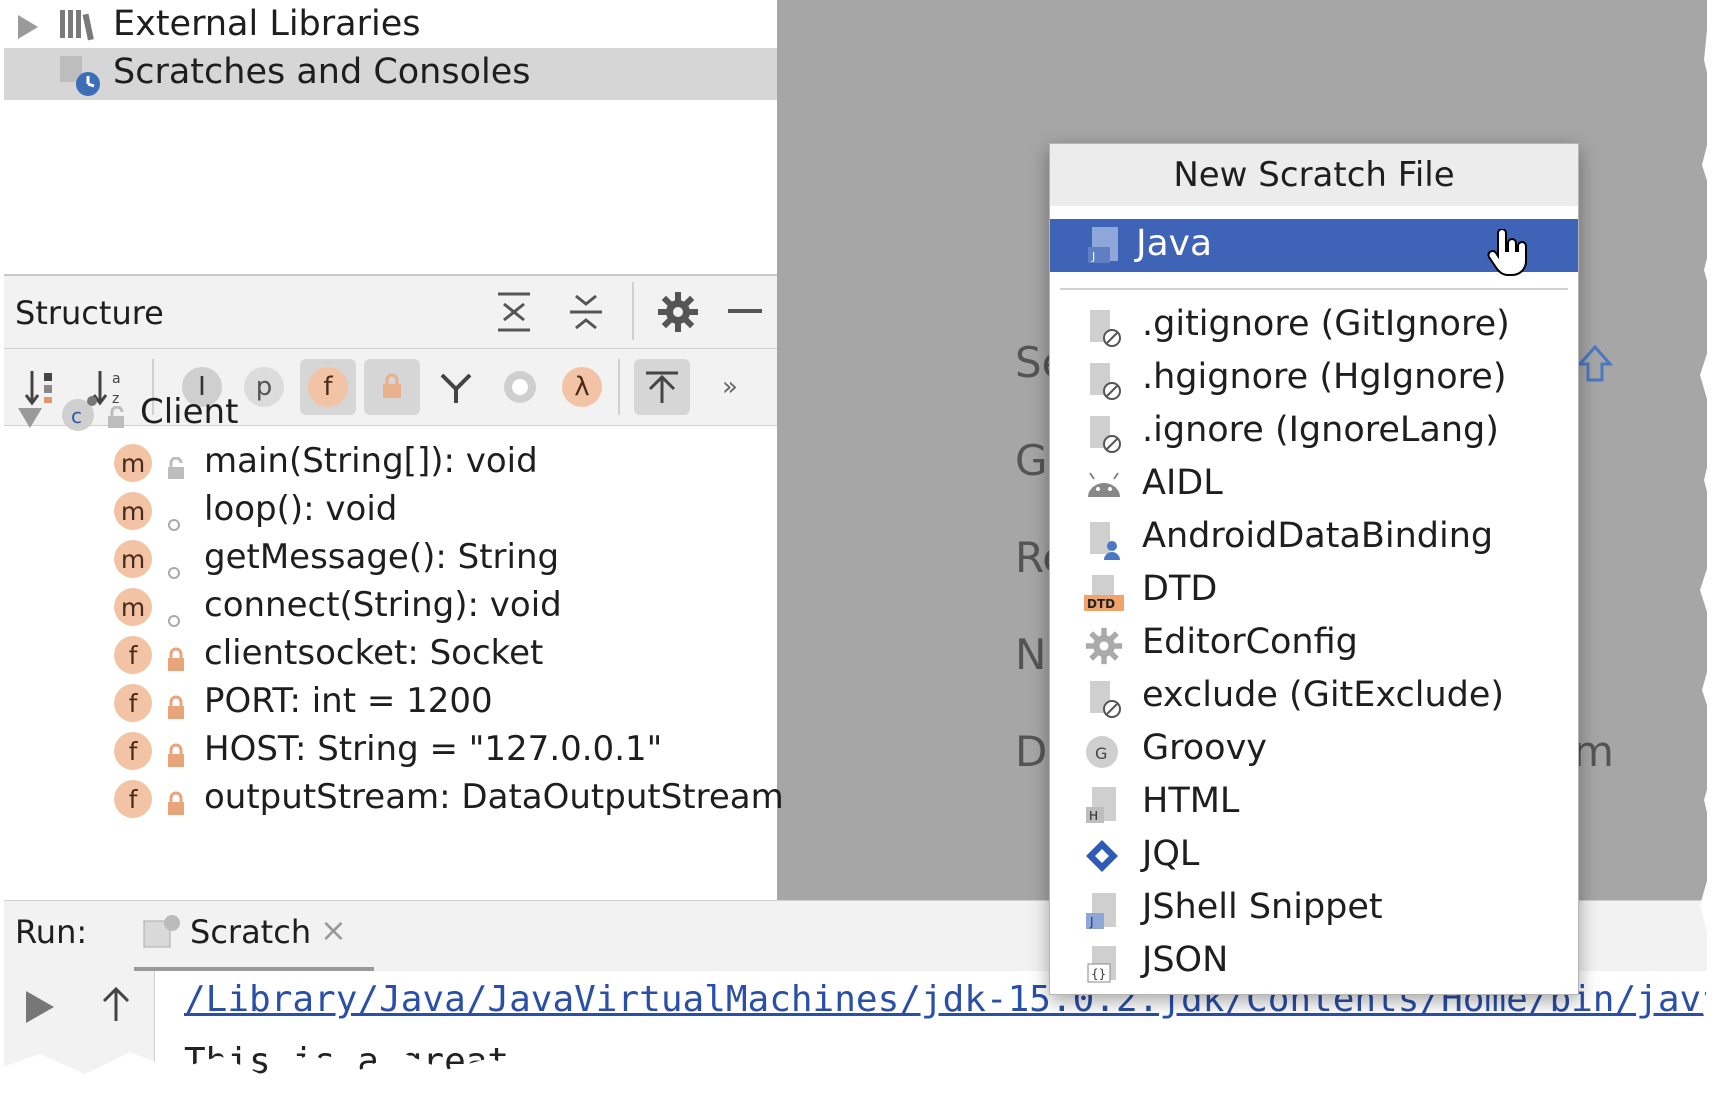 This screenshot has width=1725, height=1097. I want to click on android-databinding-icon, so click(1104, 540).